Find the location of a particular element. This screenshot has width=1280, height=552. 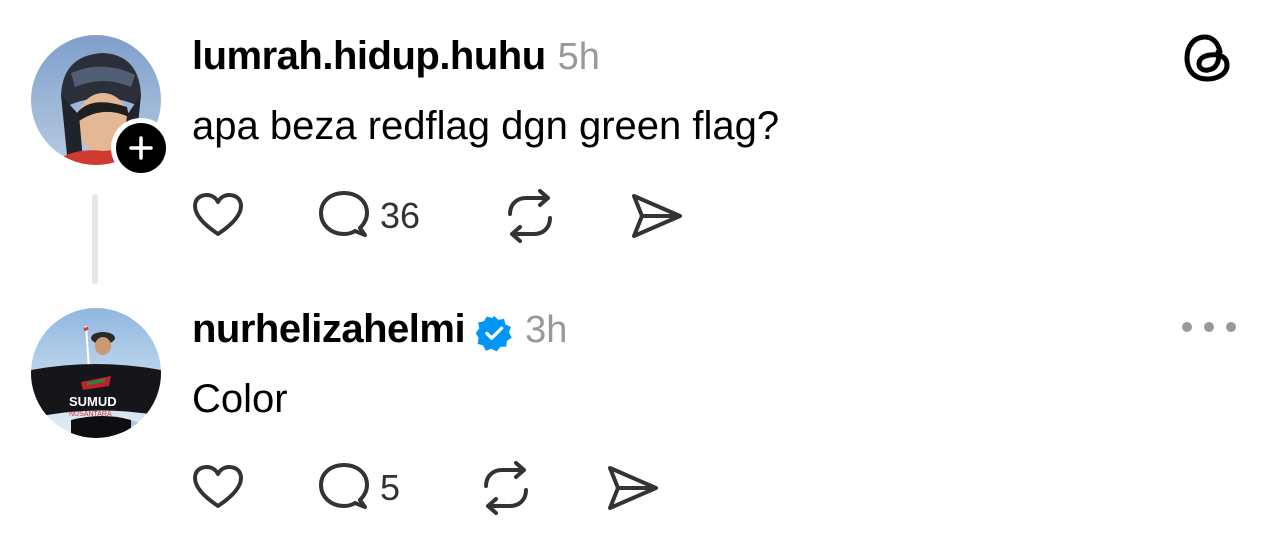

comment-count: 36 is located at coordinates (400, 215).